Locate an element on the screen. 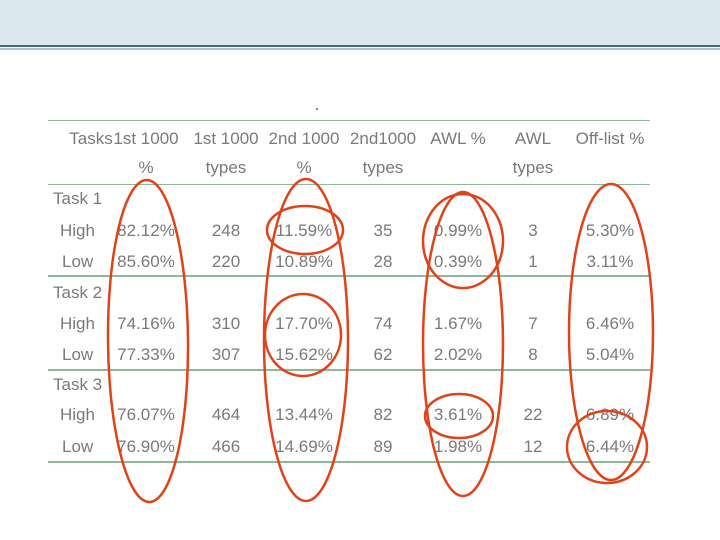  table-cell: 1.98% is located at coordinates (458, 446).